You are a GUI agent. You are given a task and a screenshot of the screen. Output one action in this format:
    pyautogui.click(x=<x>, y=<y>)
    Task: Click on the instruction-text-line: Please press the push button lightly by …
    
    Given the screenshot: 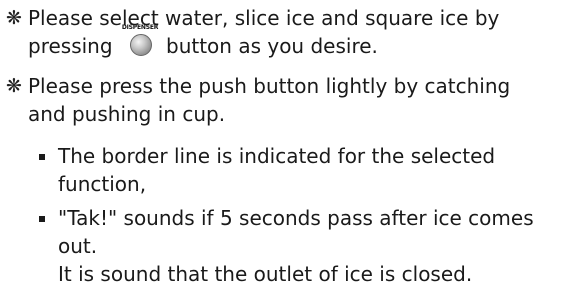 What is the action you would take?
    pyautogui.click(x=269, y=86)
    